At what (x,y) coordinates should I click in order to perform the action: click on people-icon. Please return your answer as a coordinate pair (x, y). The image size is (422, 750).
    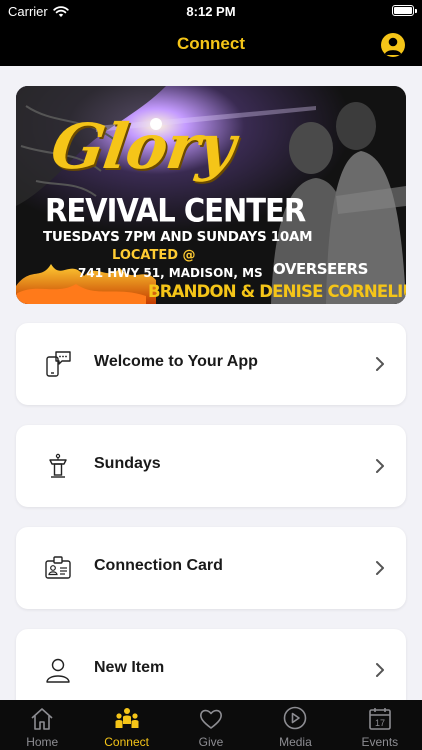
    Looking at the image, I should click on (127, 718).